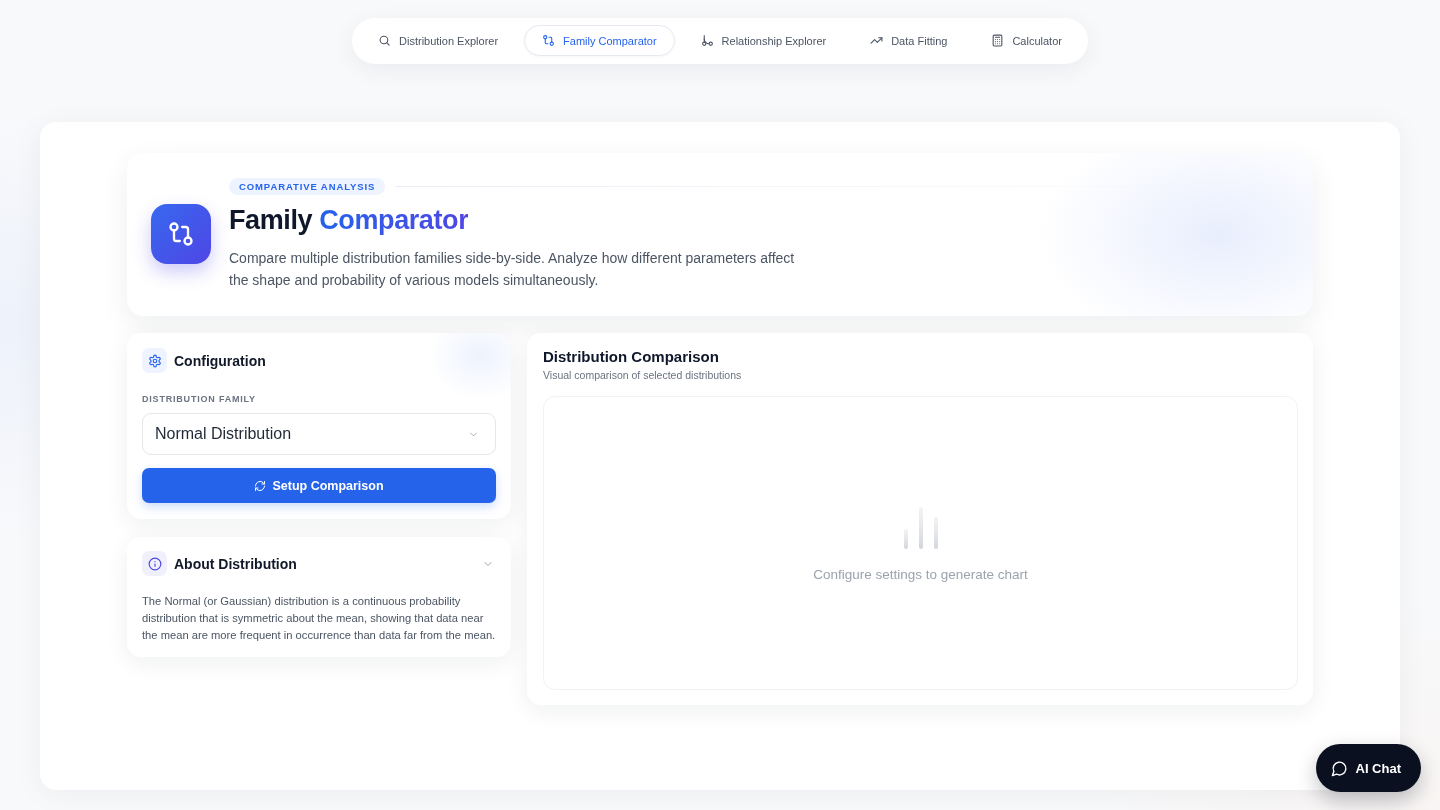  I want to click on nav-tab: Relationship Explorer, so click(763, 40).